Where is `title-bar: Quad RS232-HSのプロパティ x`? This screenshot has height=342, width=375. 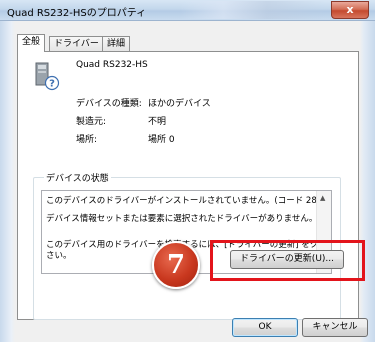 title-bar: Quad RS232-HSのプロパティ x is located at coordinates (187, 10).